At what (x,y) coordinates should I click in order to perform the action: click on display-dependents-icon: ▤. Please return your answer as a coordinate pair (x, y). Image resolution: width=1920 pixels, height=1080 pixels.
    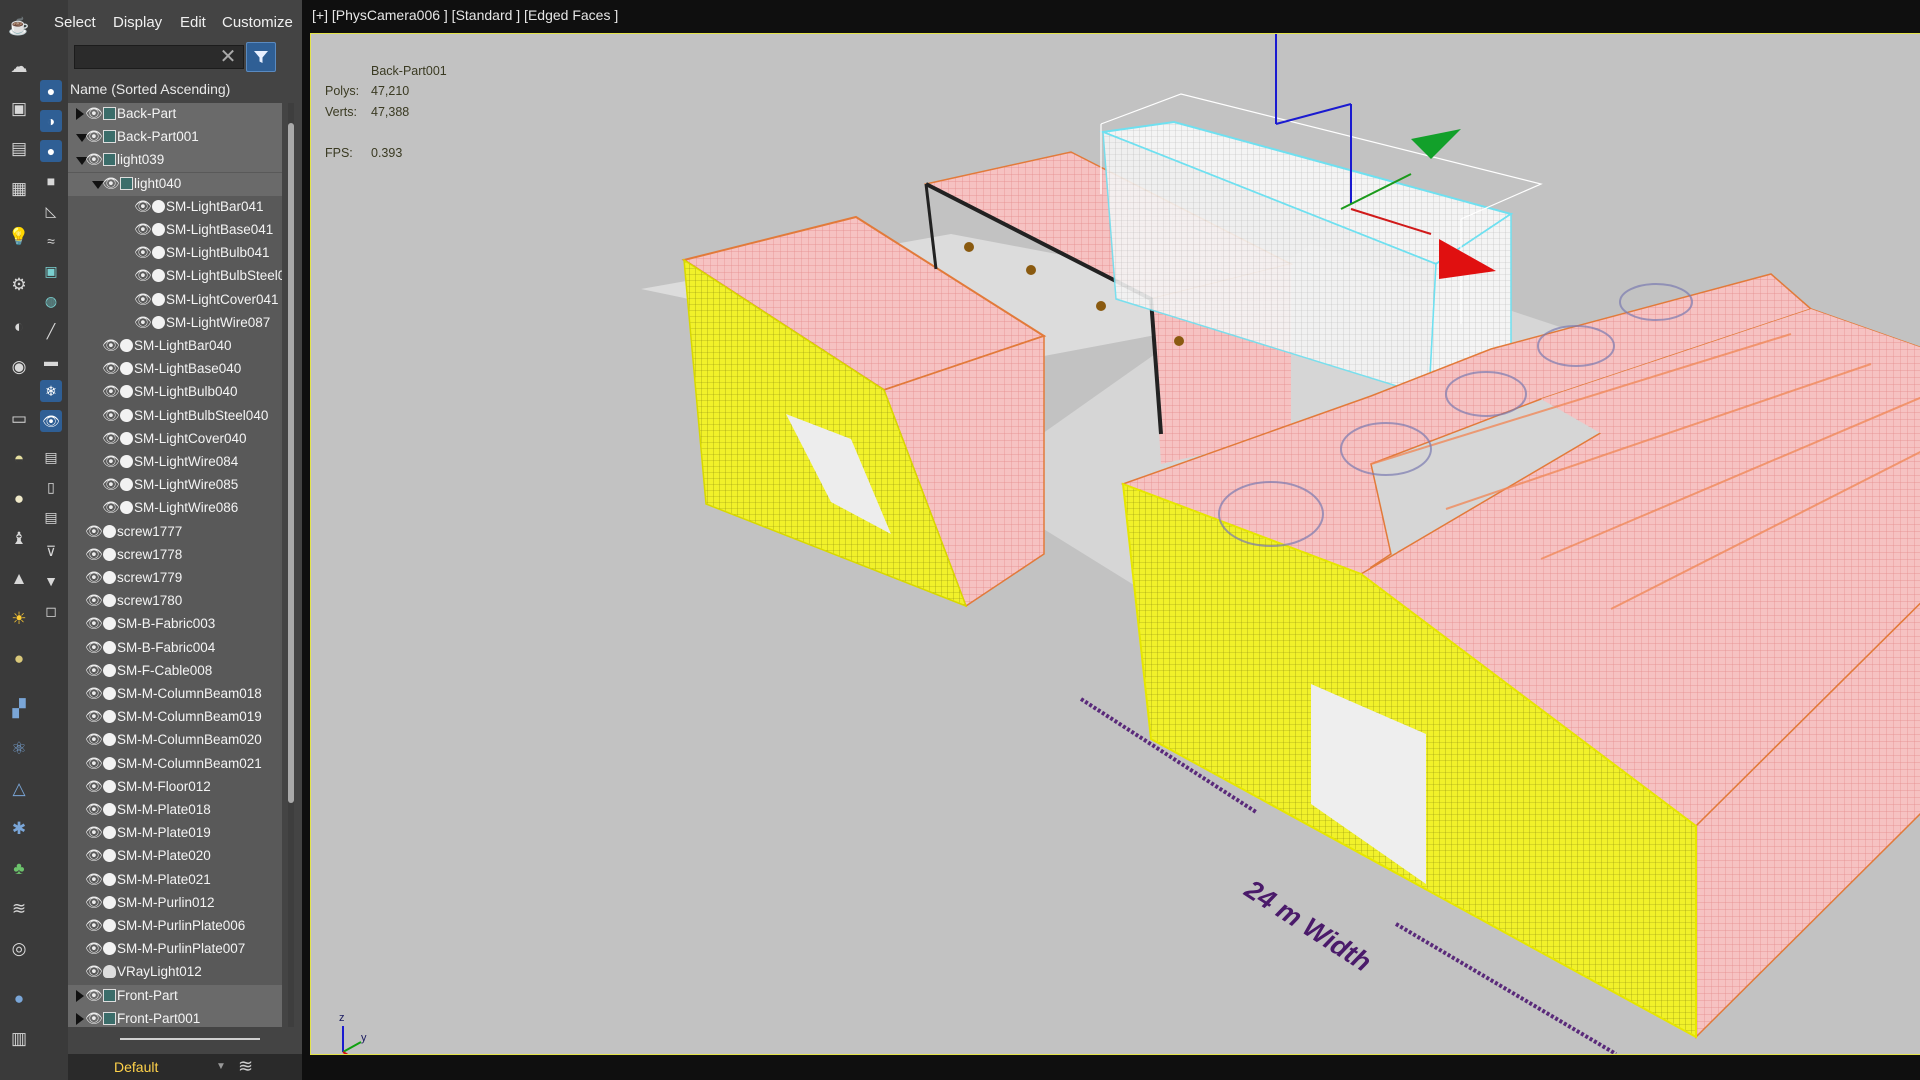
    Looking at the image, I should click on (51, 517).